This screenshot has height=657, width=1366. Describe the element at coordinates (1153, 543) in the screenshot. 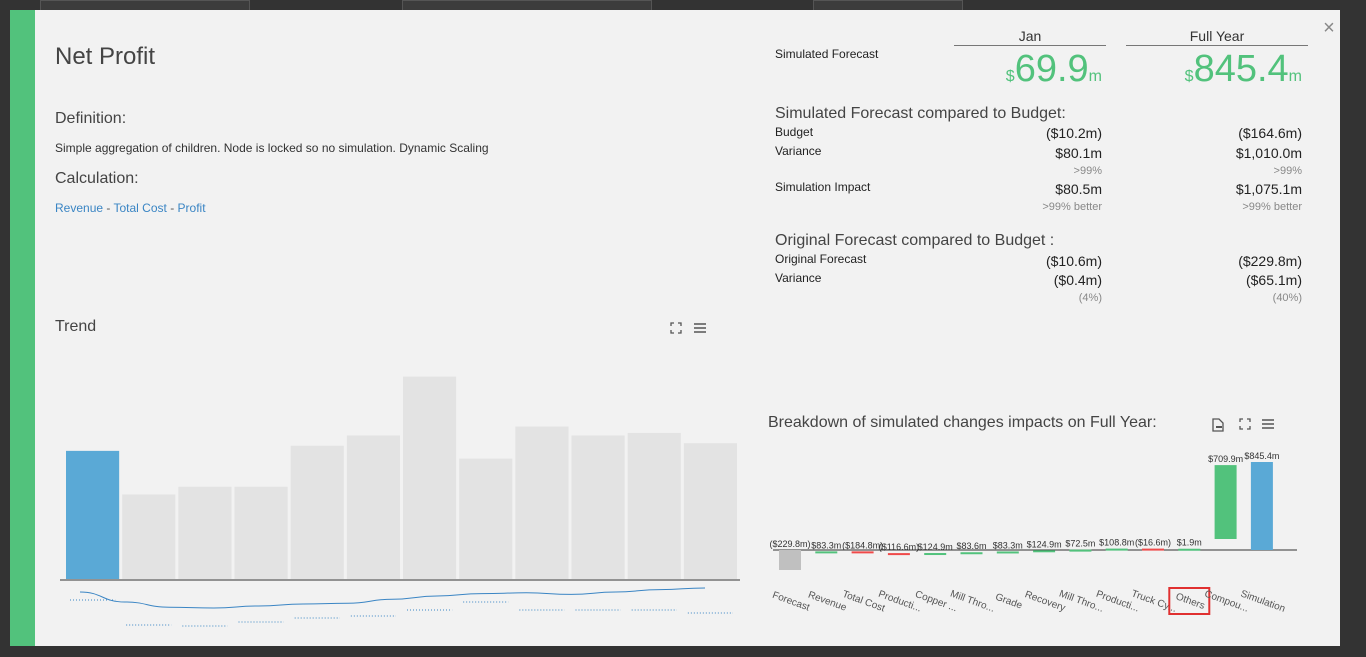

I see `waterfall-data-label: ($16.6m)` at that location.